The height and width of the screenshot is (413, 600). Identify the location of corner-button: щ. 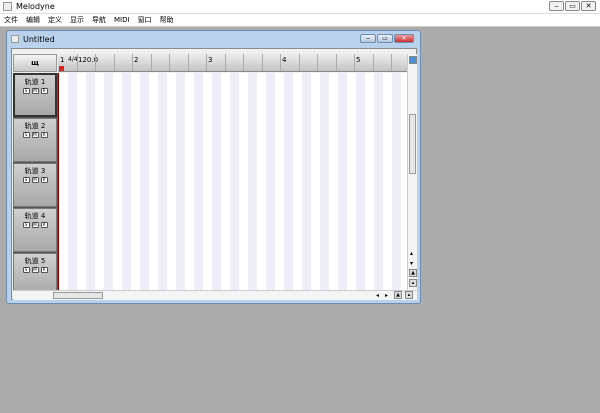
(35, 63).